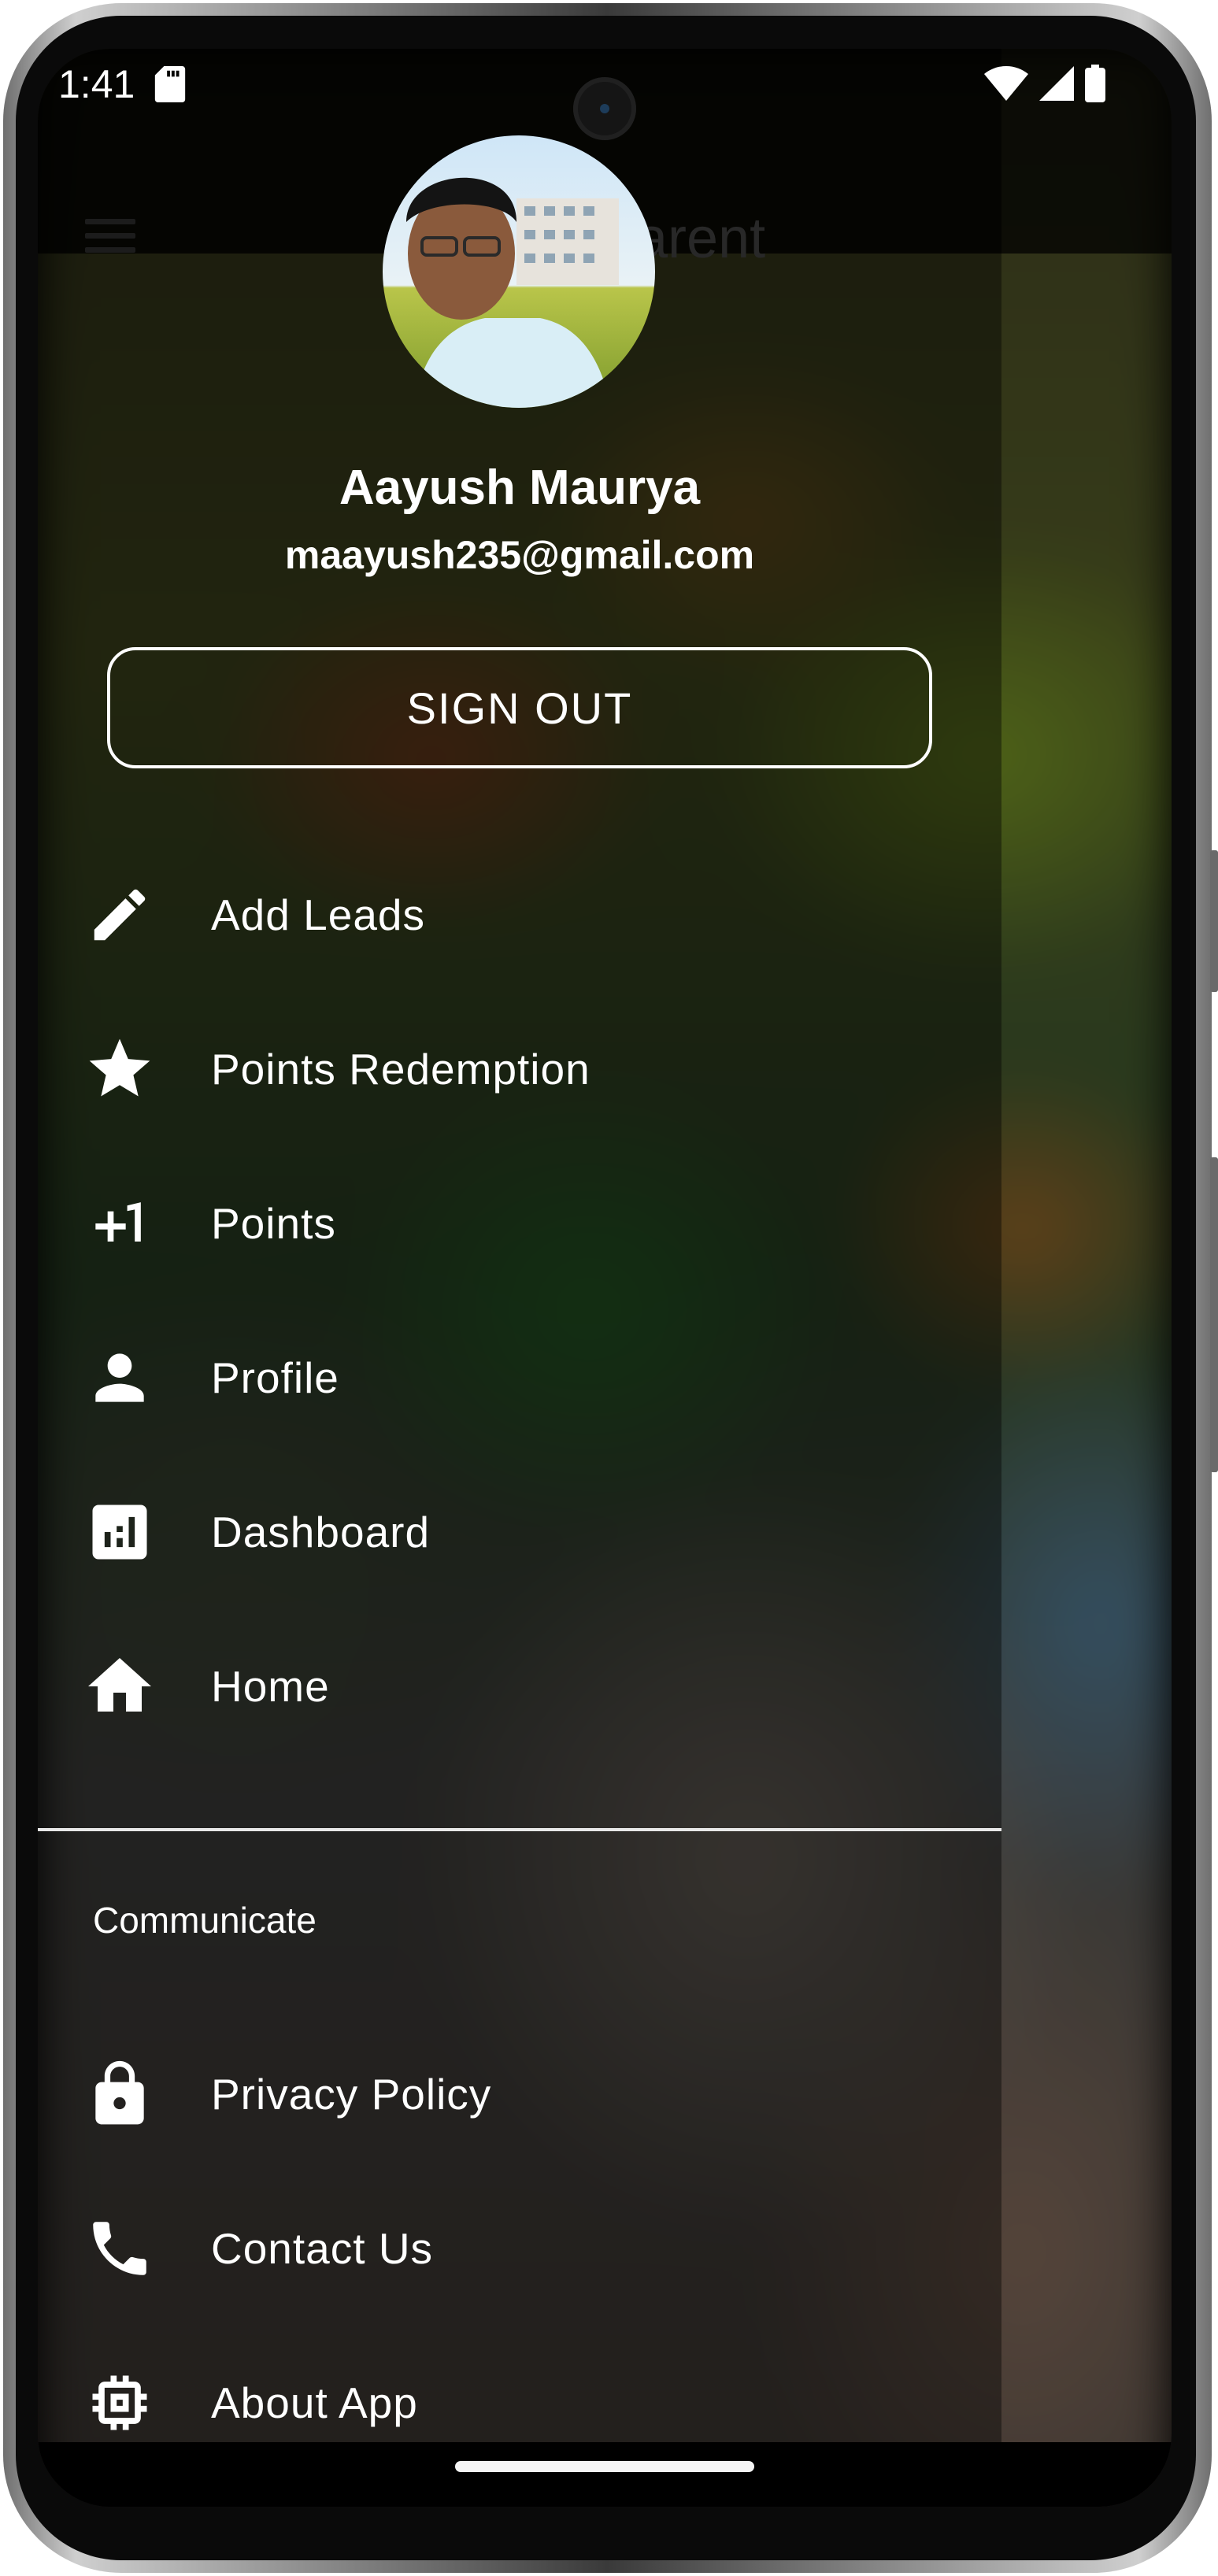  I want to click on menu-item-add-leads: Add Leads, so click(519, 915).